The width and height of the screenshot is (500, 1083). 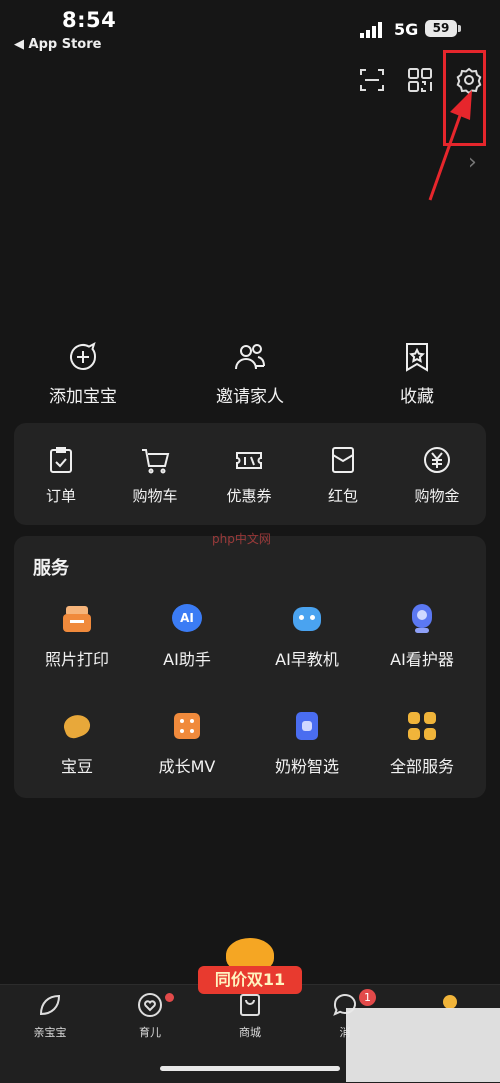 What do you see at coordinates (187, 744) in the screenshot?
I see `growth-mv-button: 成长MV` at bounding box center [187, 744].